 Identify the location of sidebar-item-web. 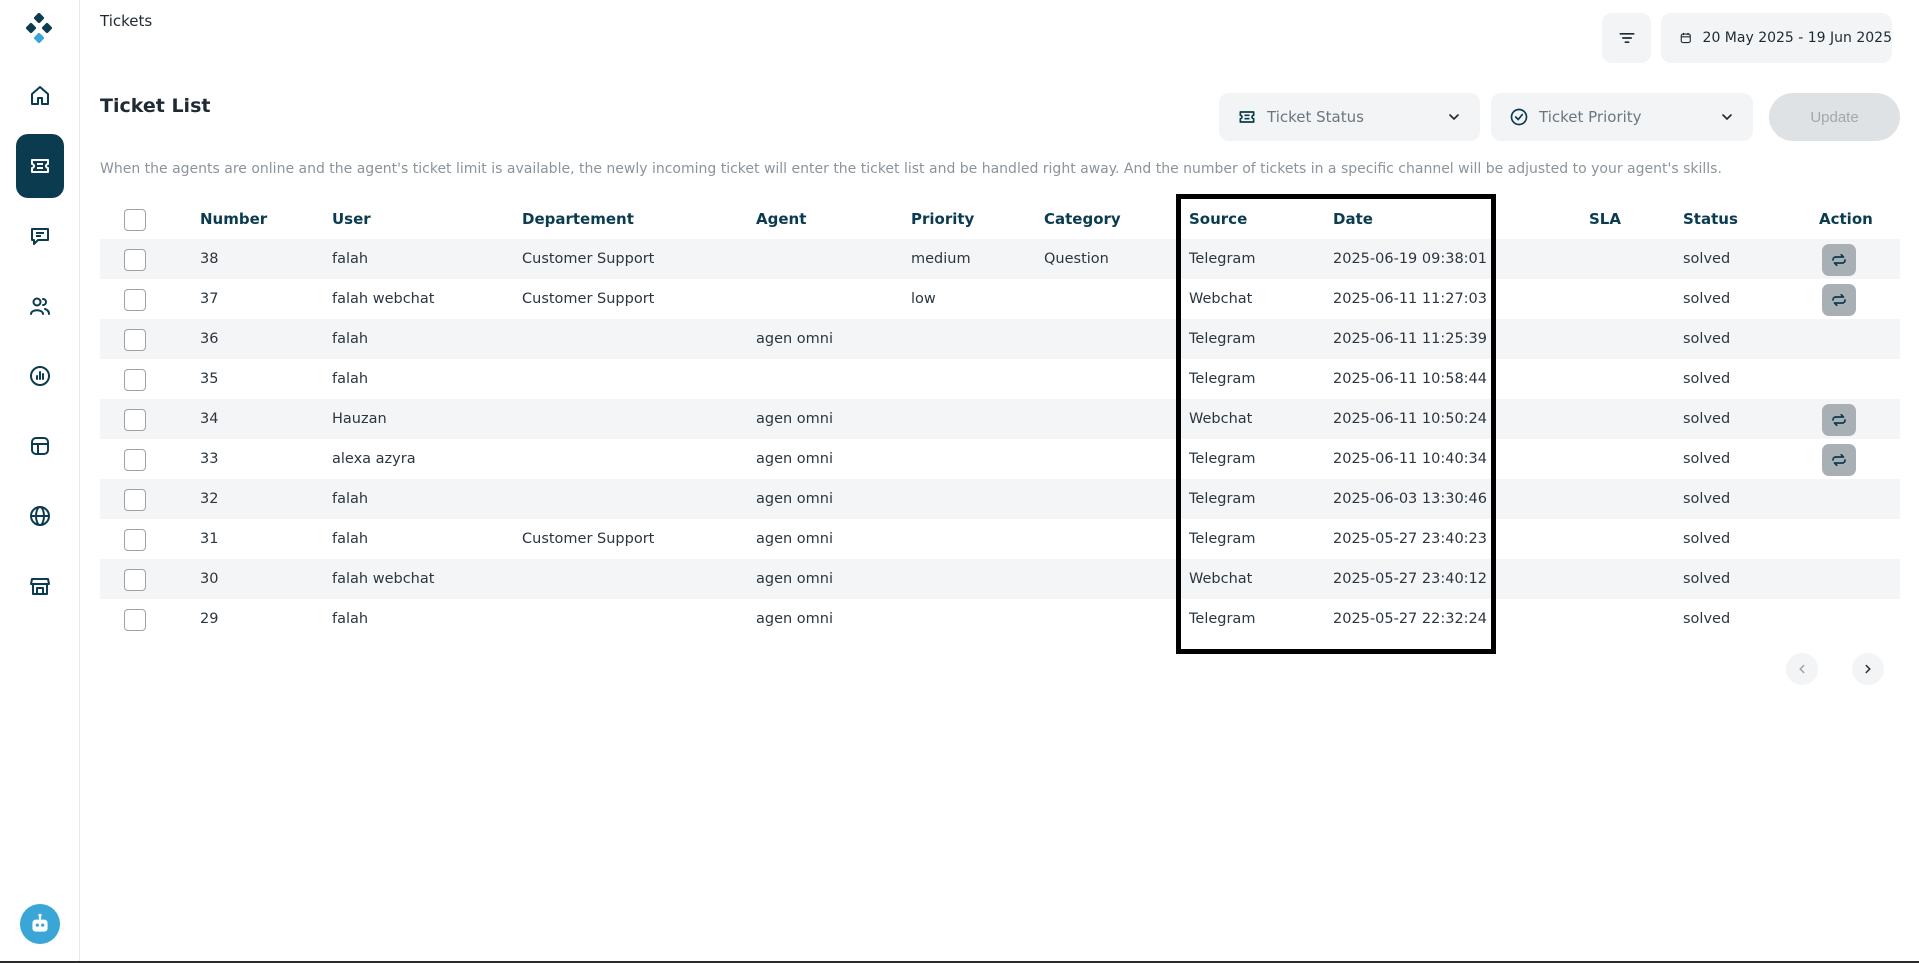
(40, 516).